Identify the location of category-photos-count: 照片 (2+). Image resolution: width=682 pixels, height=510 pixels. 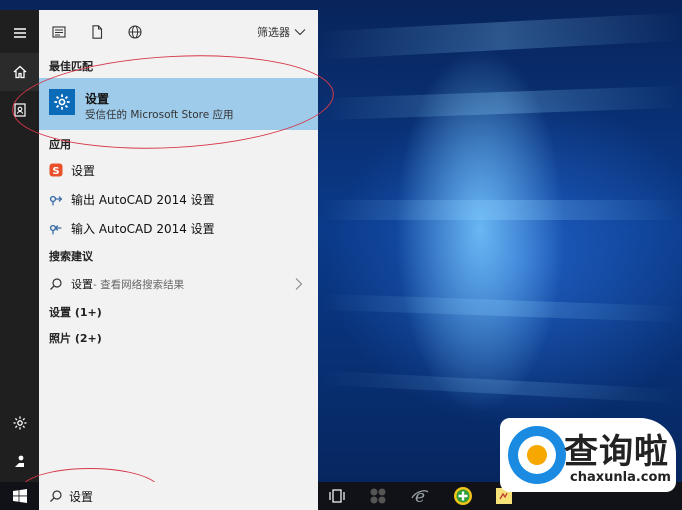
(75, 338).